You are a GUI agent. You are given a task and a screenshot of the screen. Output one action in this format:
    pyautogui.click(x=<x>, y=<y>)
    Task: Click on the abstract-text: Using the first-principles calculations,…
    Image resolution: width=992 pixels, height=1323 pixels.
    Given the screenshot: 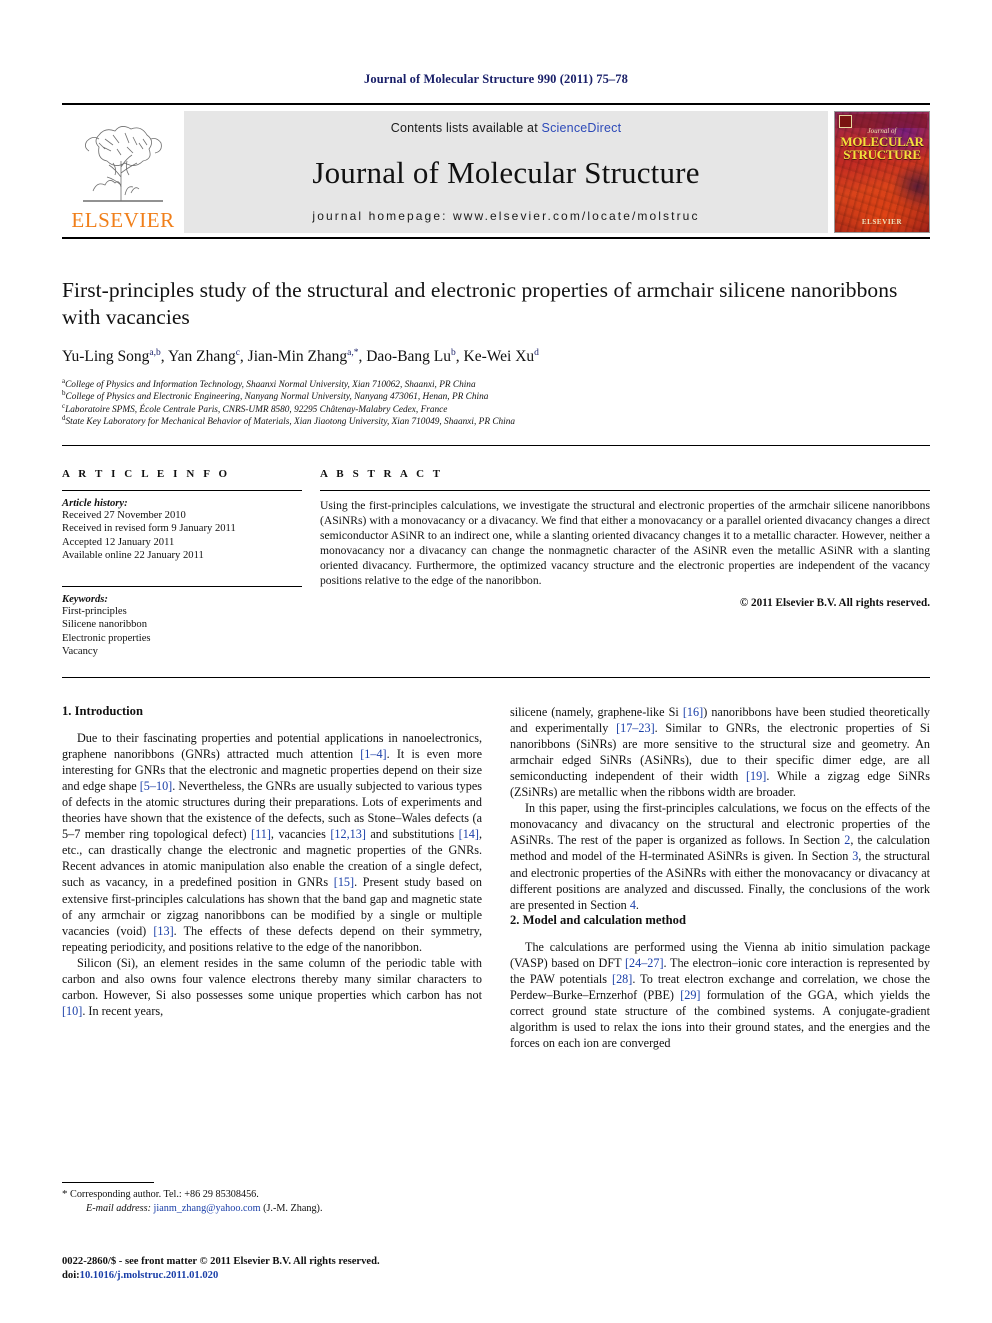 What is the action you would take?
    pyautogui.click(x=625, y=543)
    